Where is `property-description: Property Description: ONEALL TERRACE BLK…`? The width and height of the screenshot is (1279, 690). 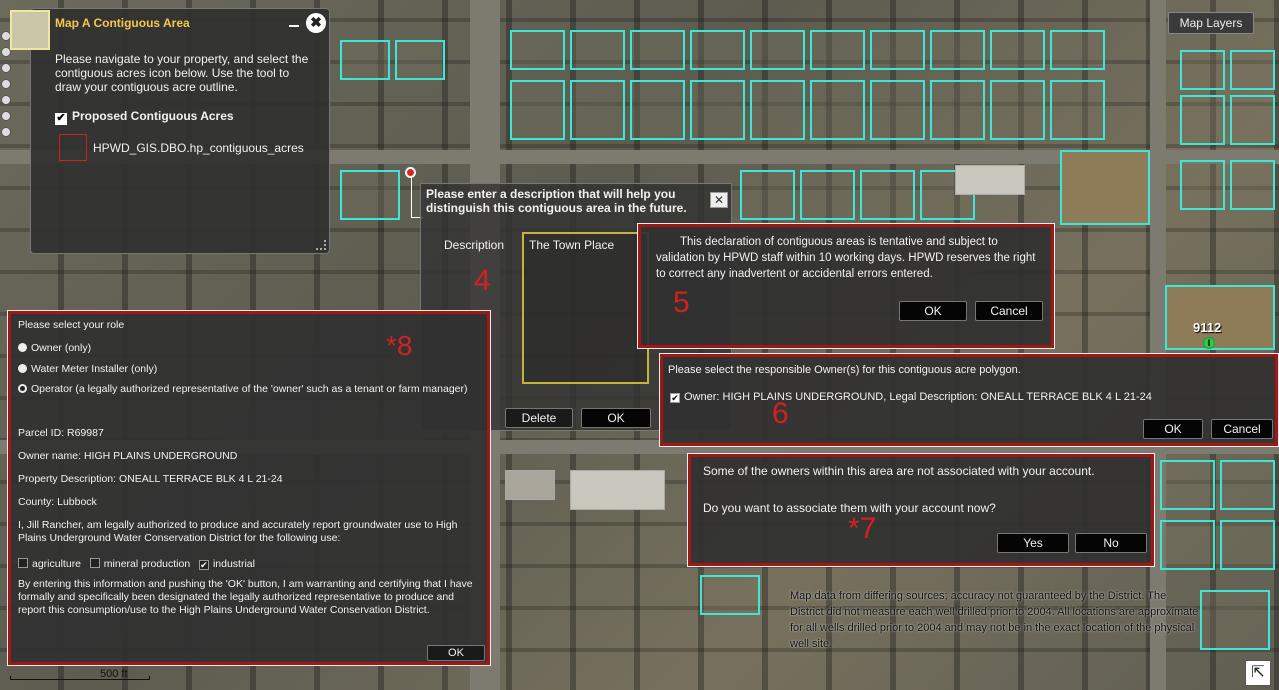 property-description: Property Description: ONEALL TERRACE BLK… is located at coordinates (150, 479).